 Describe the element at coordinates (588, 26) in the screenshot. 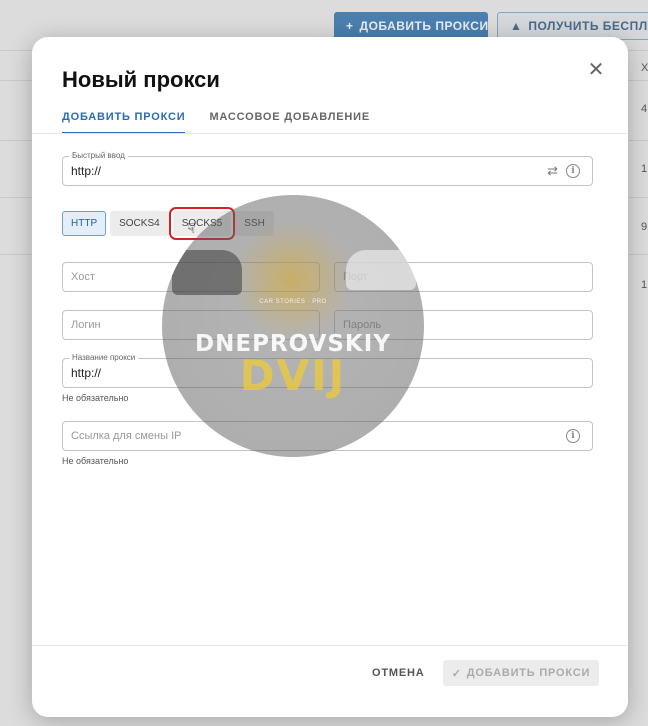

I see `bg-get-free-label: ПОЛУЧИТЬ БЕСПЛАТ` at that location.